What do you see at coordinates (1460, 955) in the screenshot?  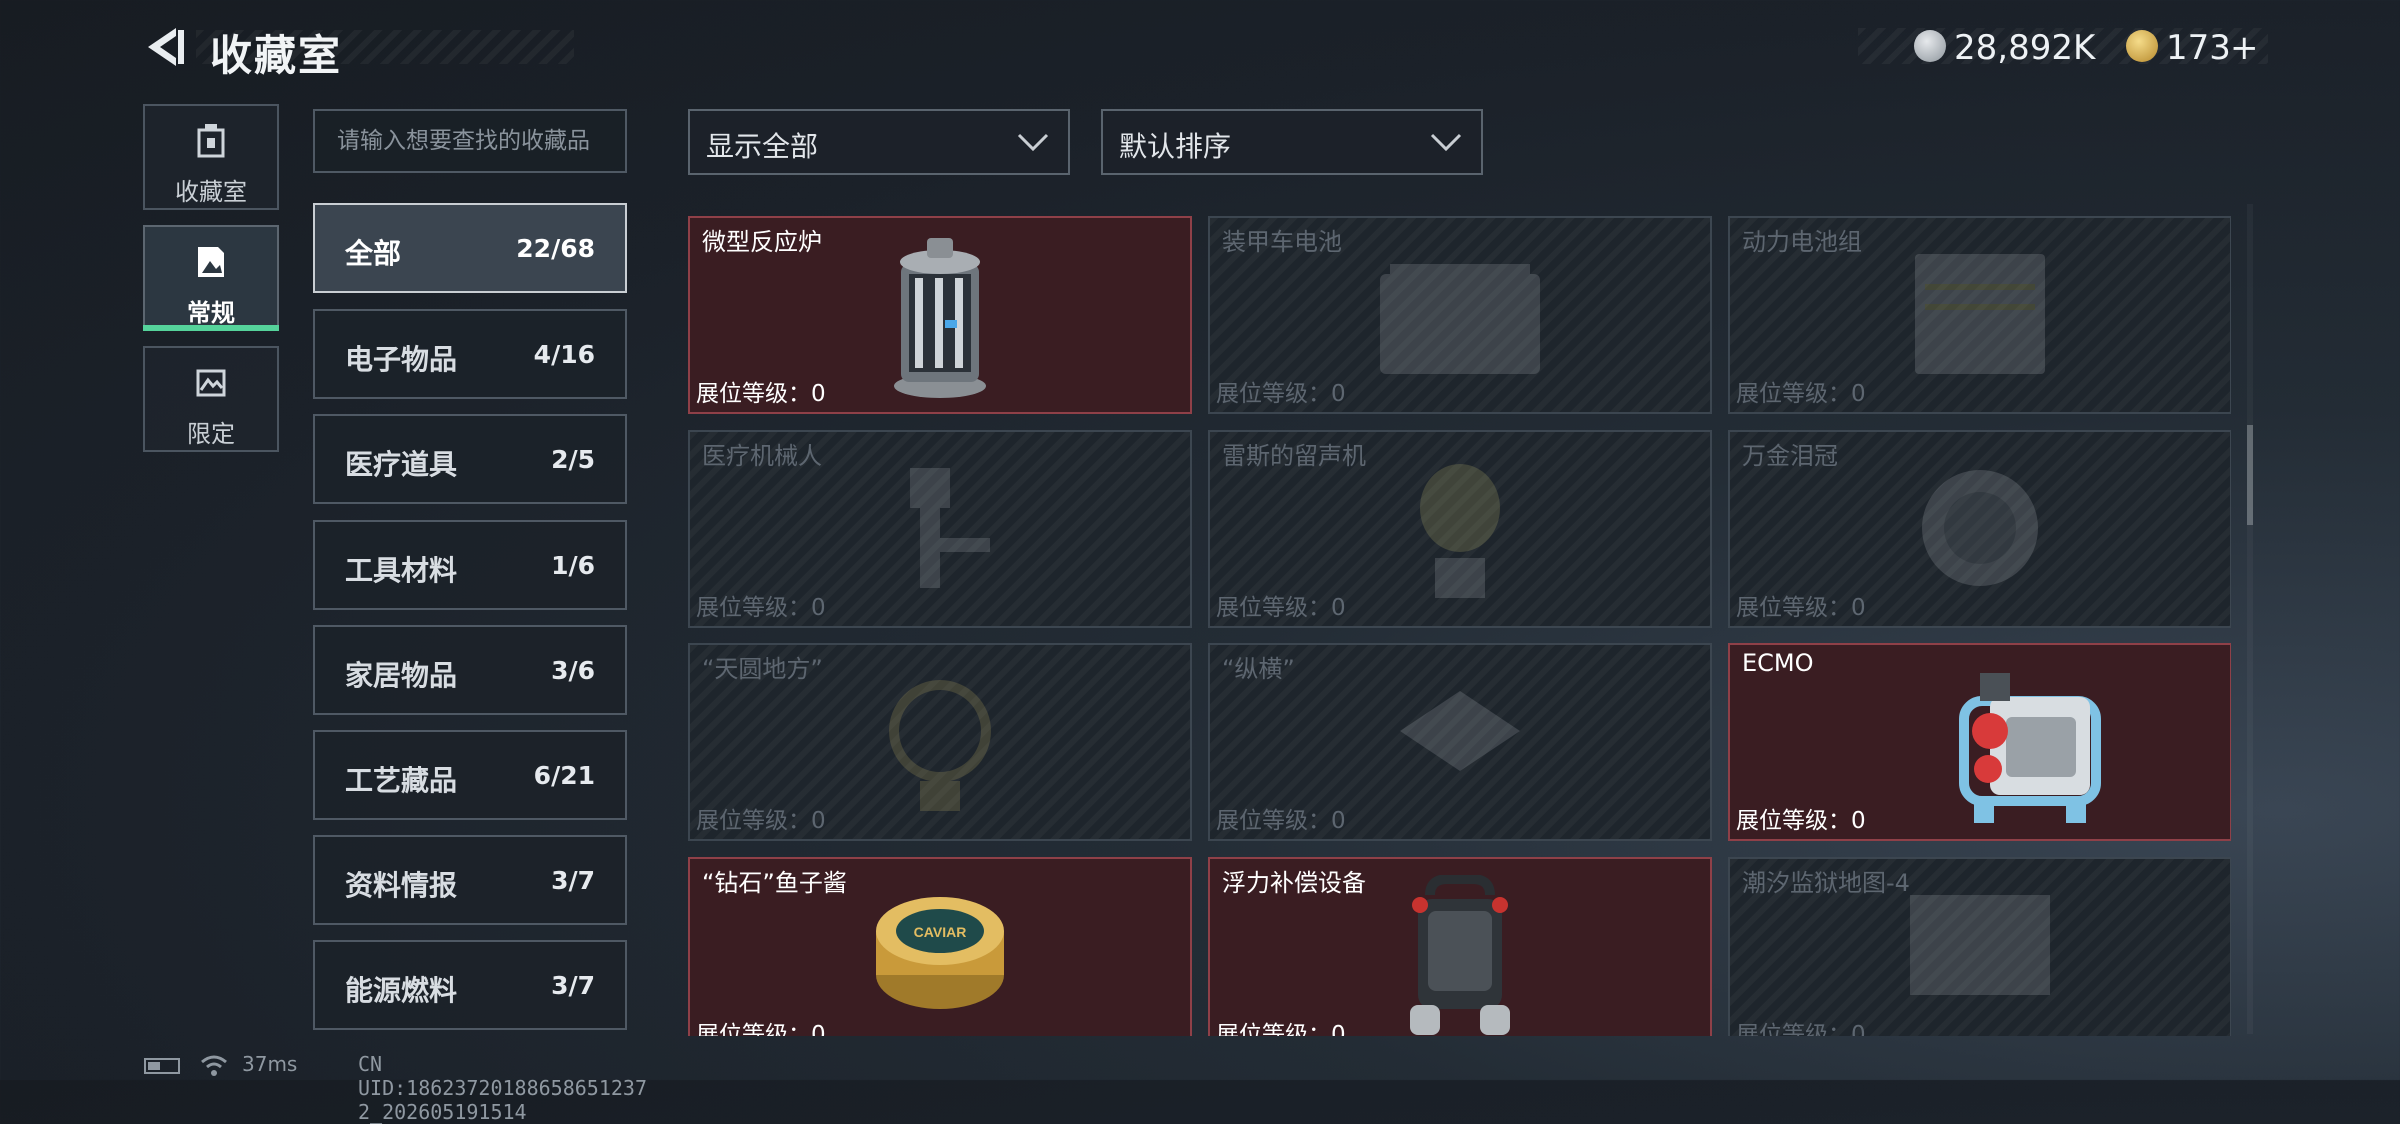 I see `bcd-vest-icon` at bounding box center [1460, 955].